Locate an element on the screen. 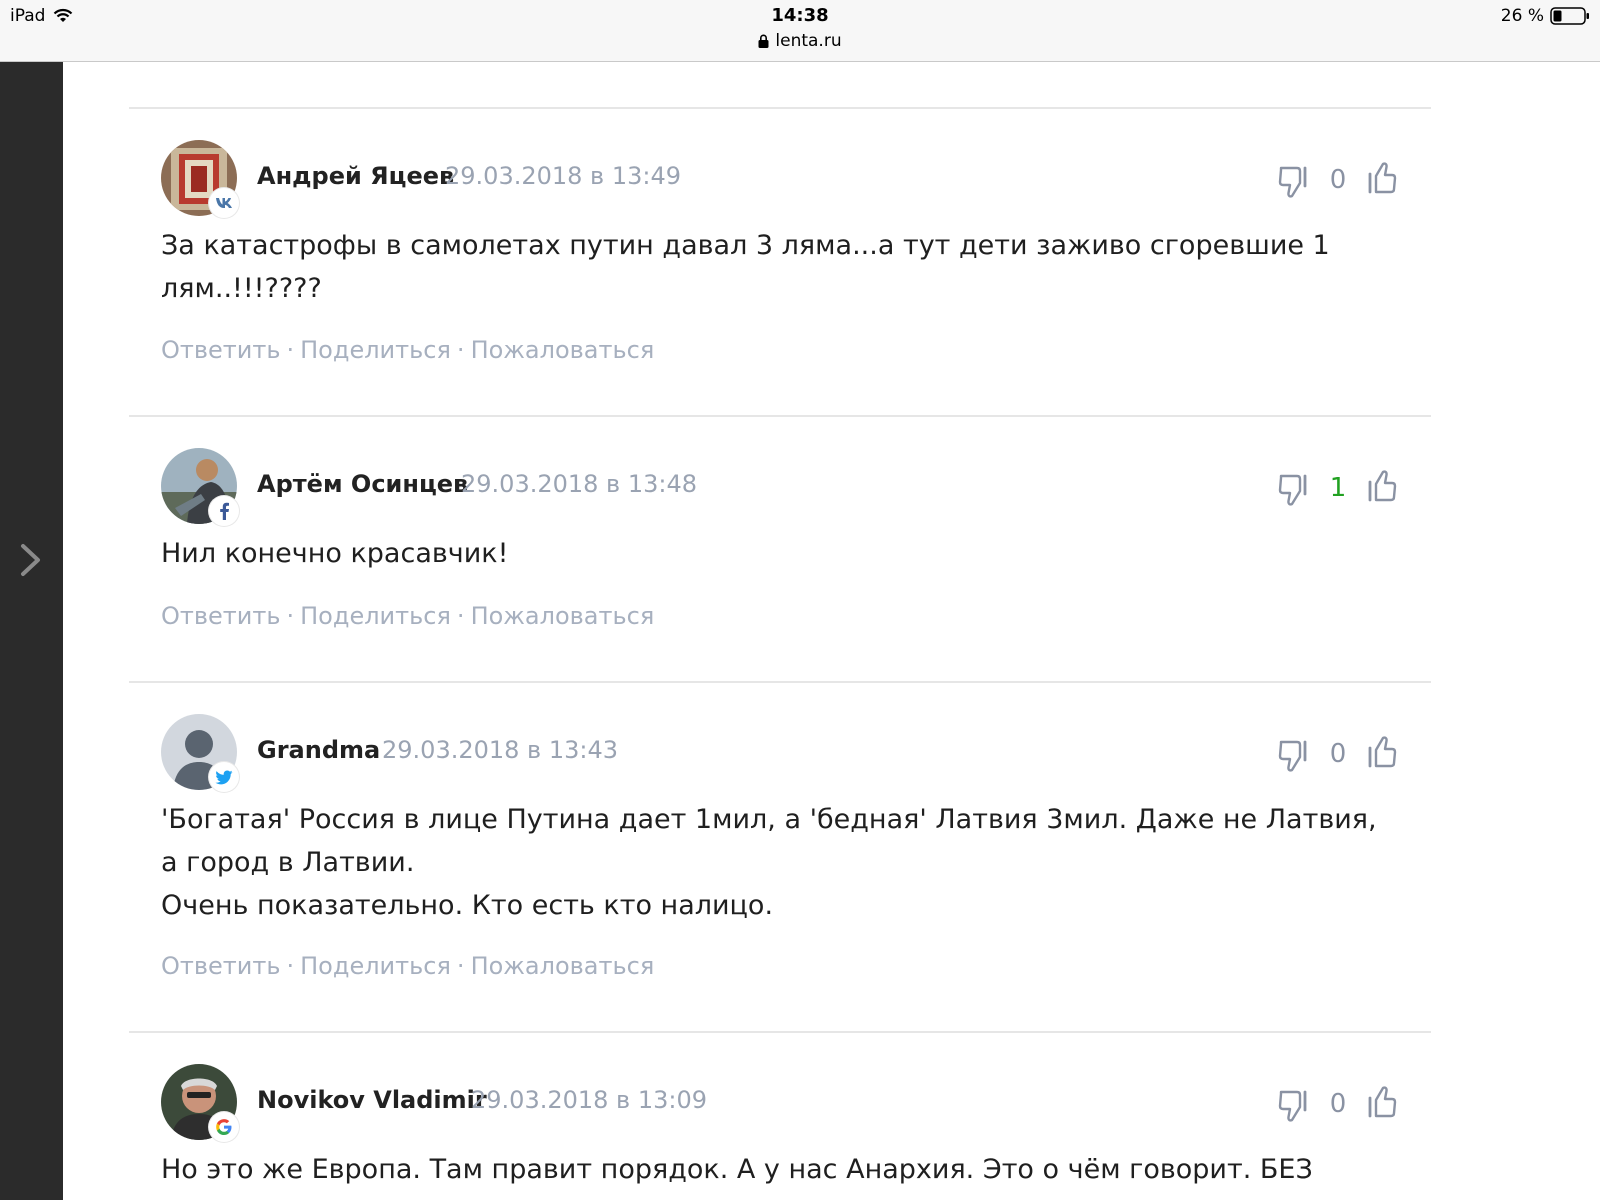 This screenshot has height=1200, width=1600. status-bar: iPad 14:38 lenta.ru 26 % is located at coordinates (800, 31).